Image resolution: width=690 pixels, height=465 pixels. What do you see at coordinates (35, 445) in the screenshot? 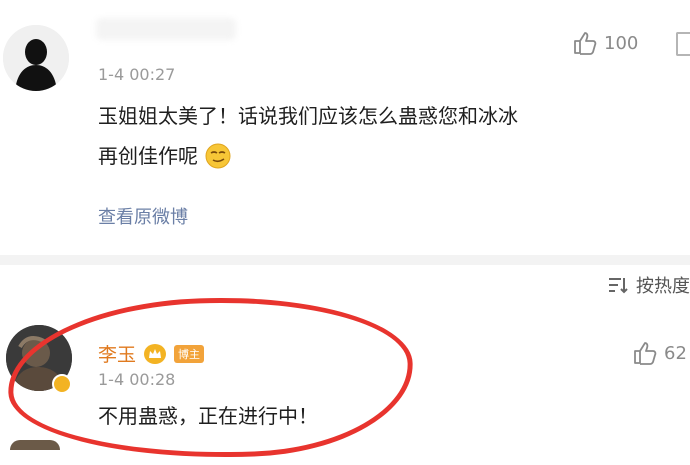
I see `next-avatar-partial` at bounding box center [35, 445].